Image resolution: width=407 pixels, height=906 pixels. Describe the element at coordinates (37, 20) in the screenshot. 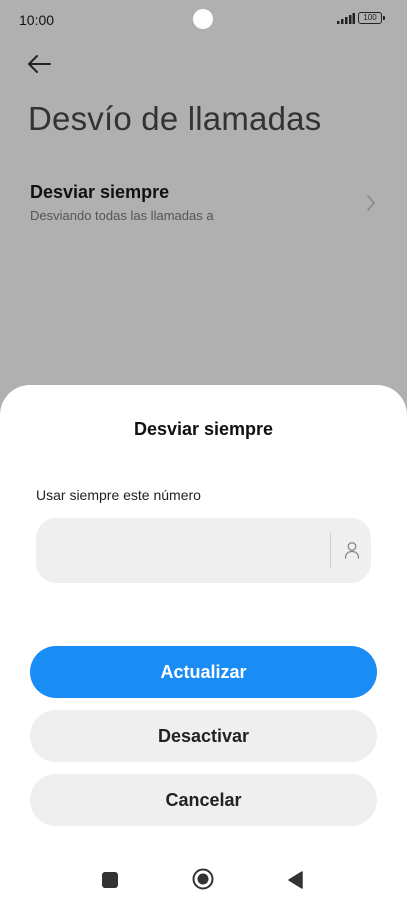

I see `status-time: 10:00` at that location.